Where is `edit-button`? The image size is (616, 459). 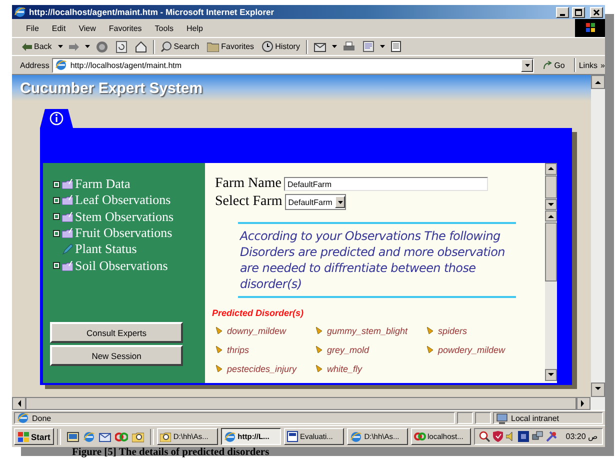
edit-button is located at coordinates (368, 46).